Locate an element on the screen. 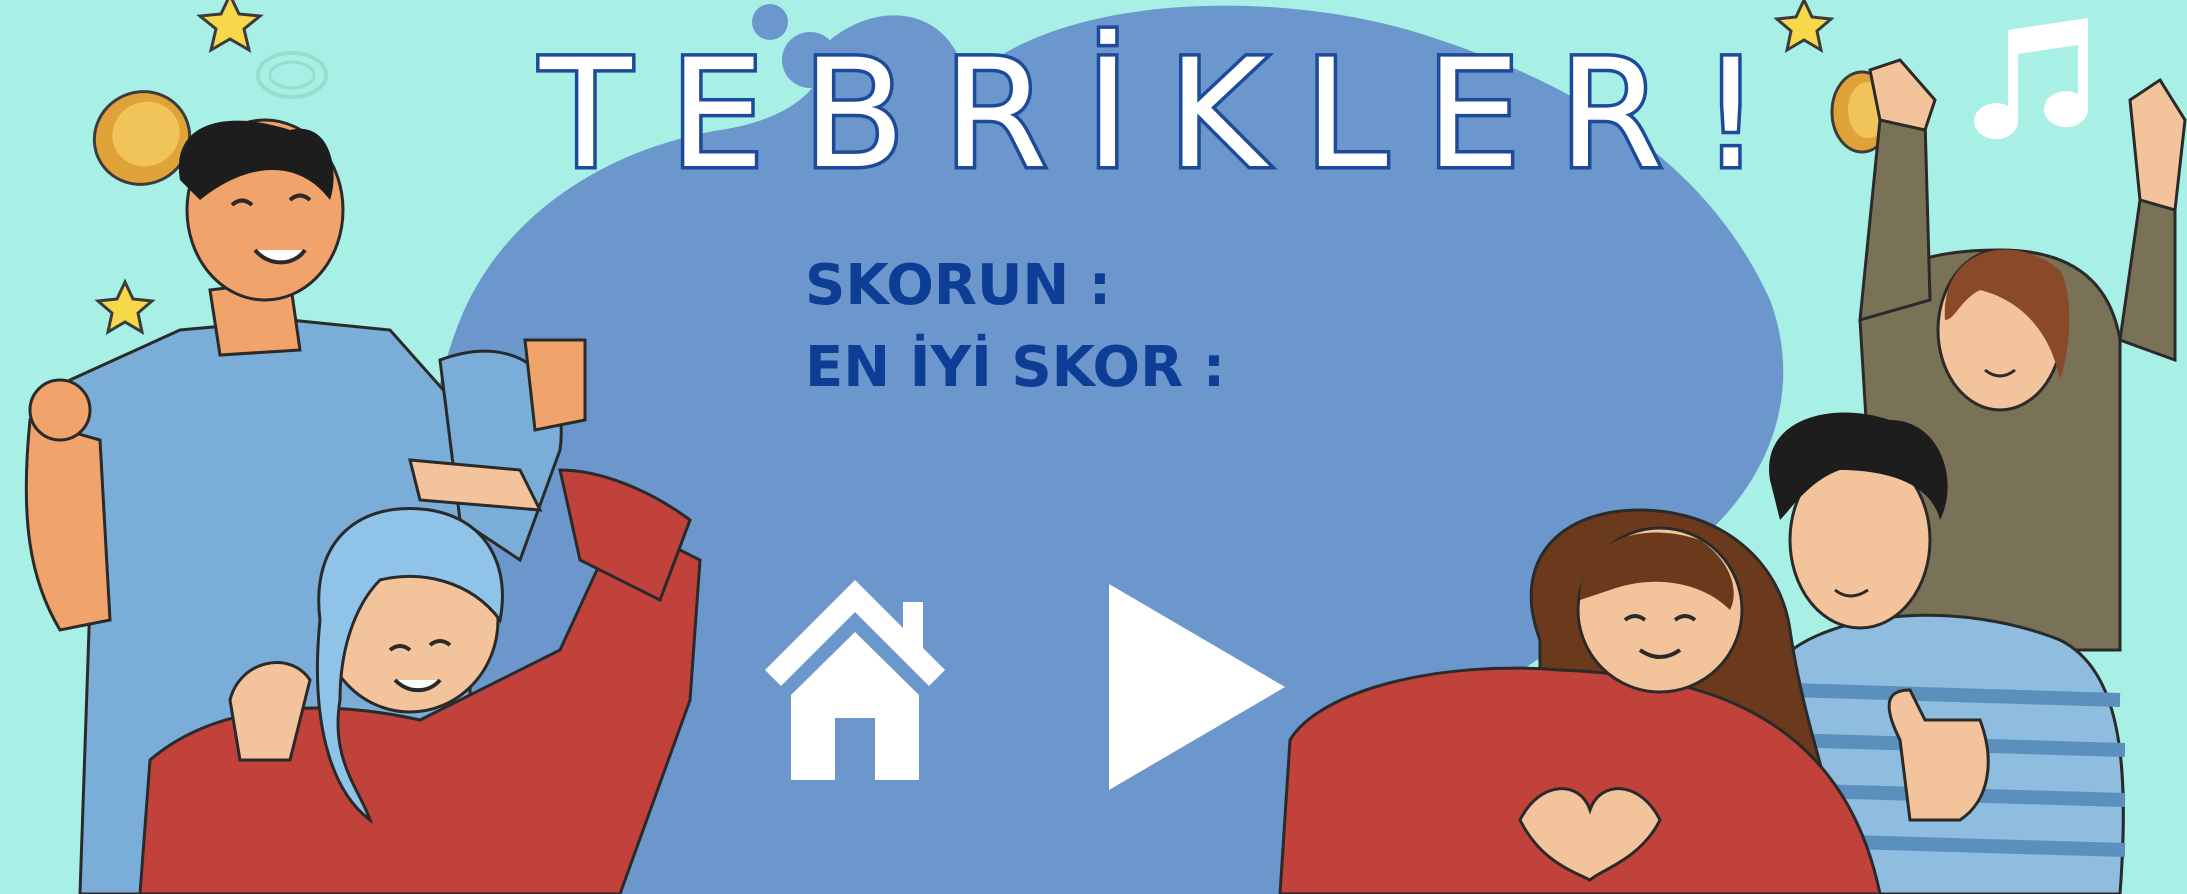 The image size is (2187, 894). page-title: TEBRİKLER! is located at coordinates (1168, 115).